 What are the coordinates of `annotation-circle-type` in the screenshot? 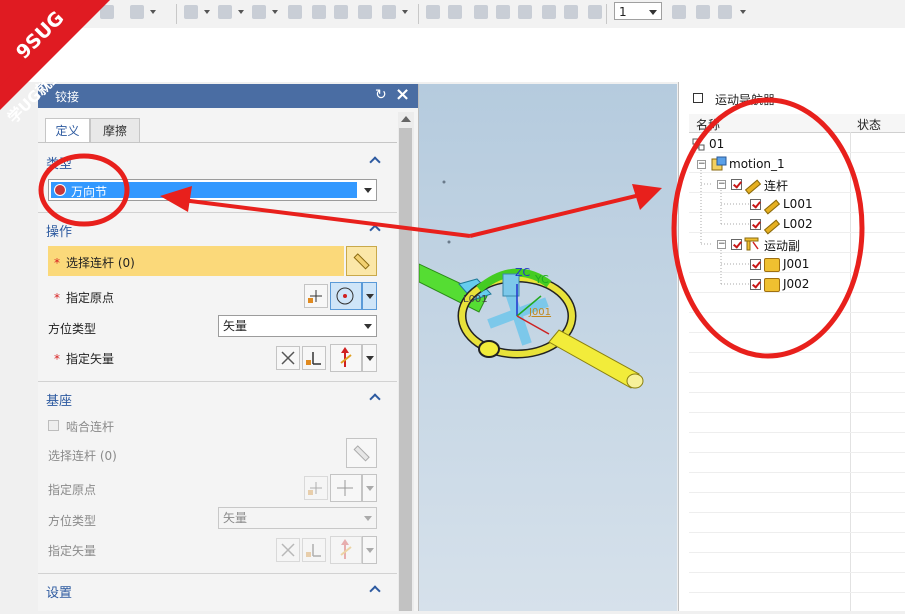 It's located at (84, 190).